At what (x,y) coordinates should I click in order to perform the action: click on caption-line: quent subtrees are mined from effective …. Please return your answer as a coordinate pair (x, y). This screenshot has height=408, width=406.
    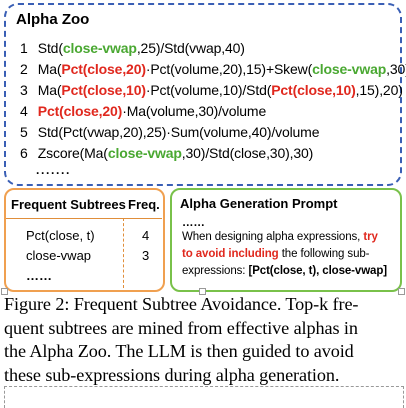
    Looking at the image, I should click on (181, 327).